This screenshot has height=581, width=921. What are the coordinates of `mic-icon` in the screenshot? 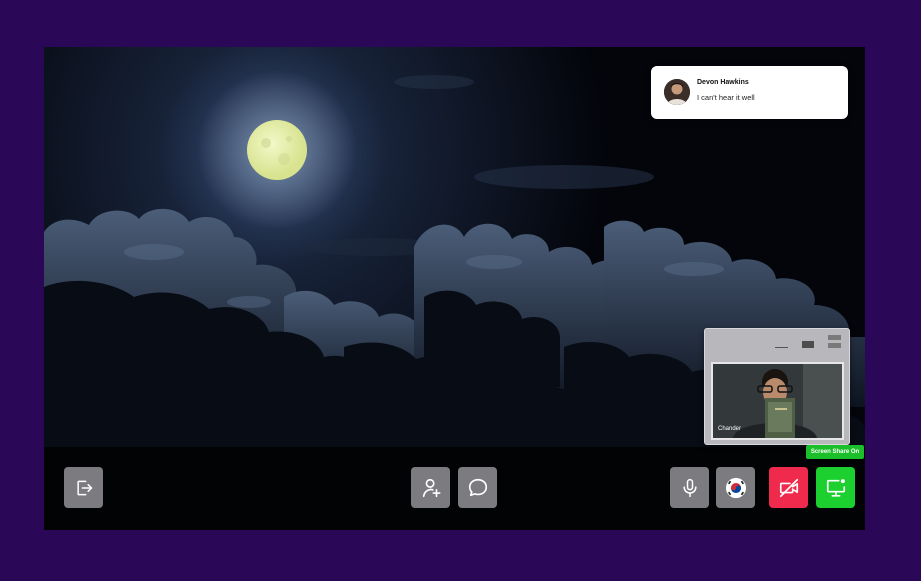 It's located at (689, 487).